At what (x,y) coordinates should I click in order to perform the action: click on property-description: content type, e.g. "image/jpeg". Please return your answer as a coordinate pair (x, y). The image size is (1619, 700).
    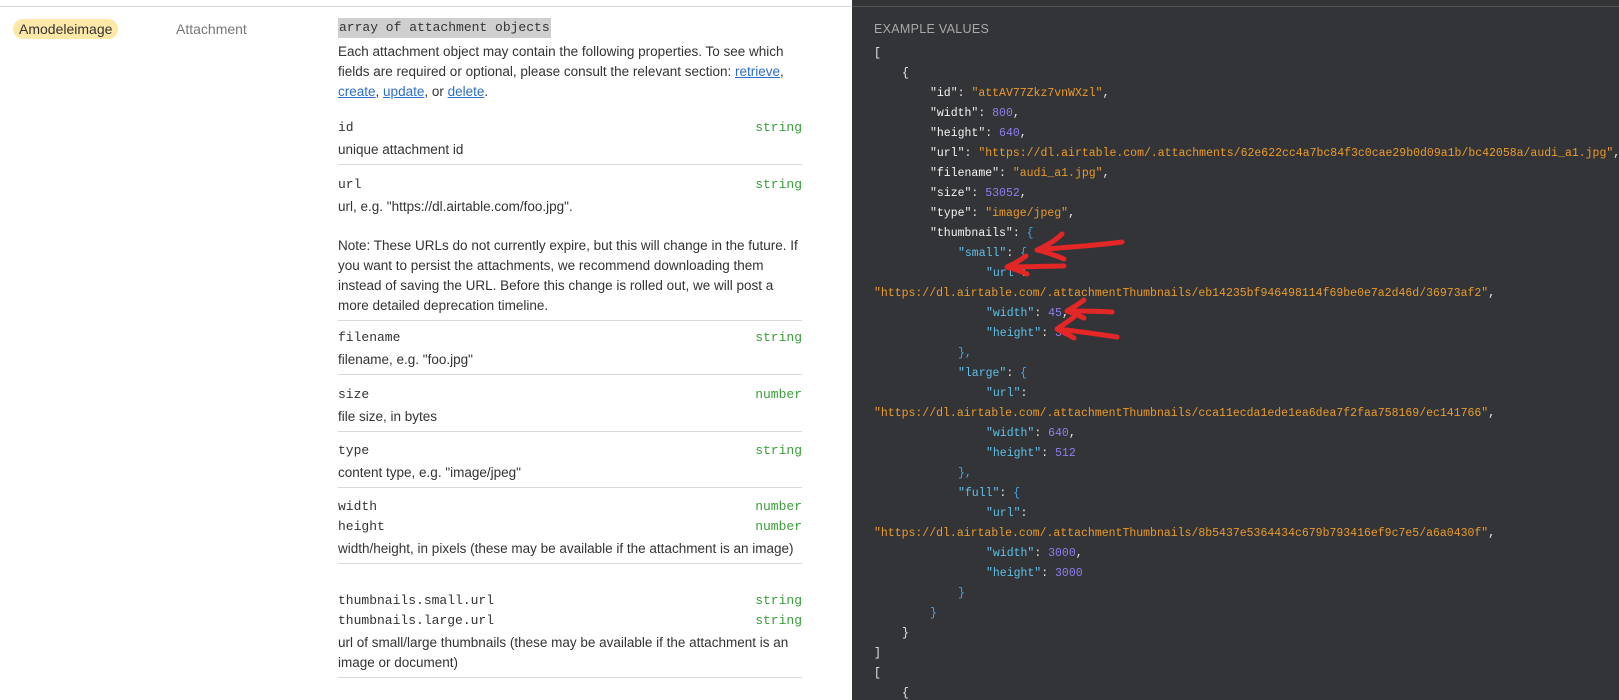
    Looking at the image, I should click on (429, 472).